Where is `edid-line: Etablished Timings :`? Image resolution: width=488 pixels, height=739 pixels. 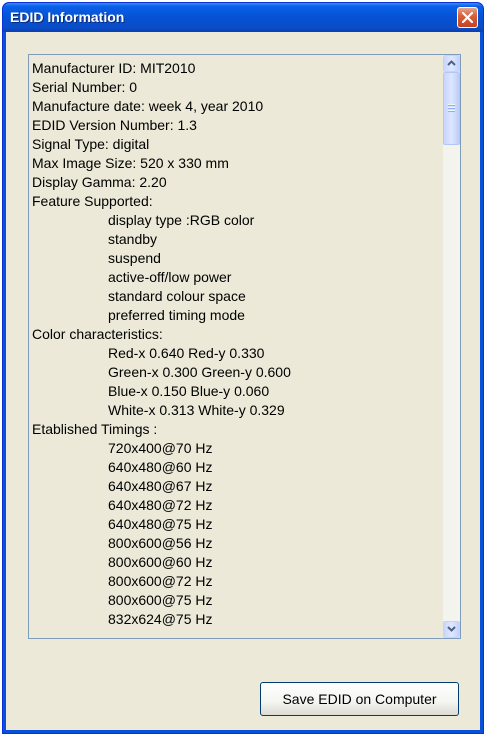 edid-line: Etablished Timings : is located at coordinates (95, 429).